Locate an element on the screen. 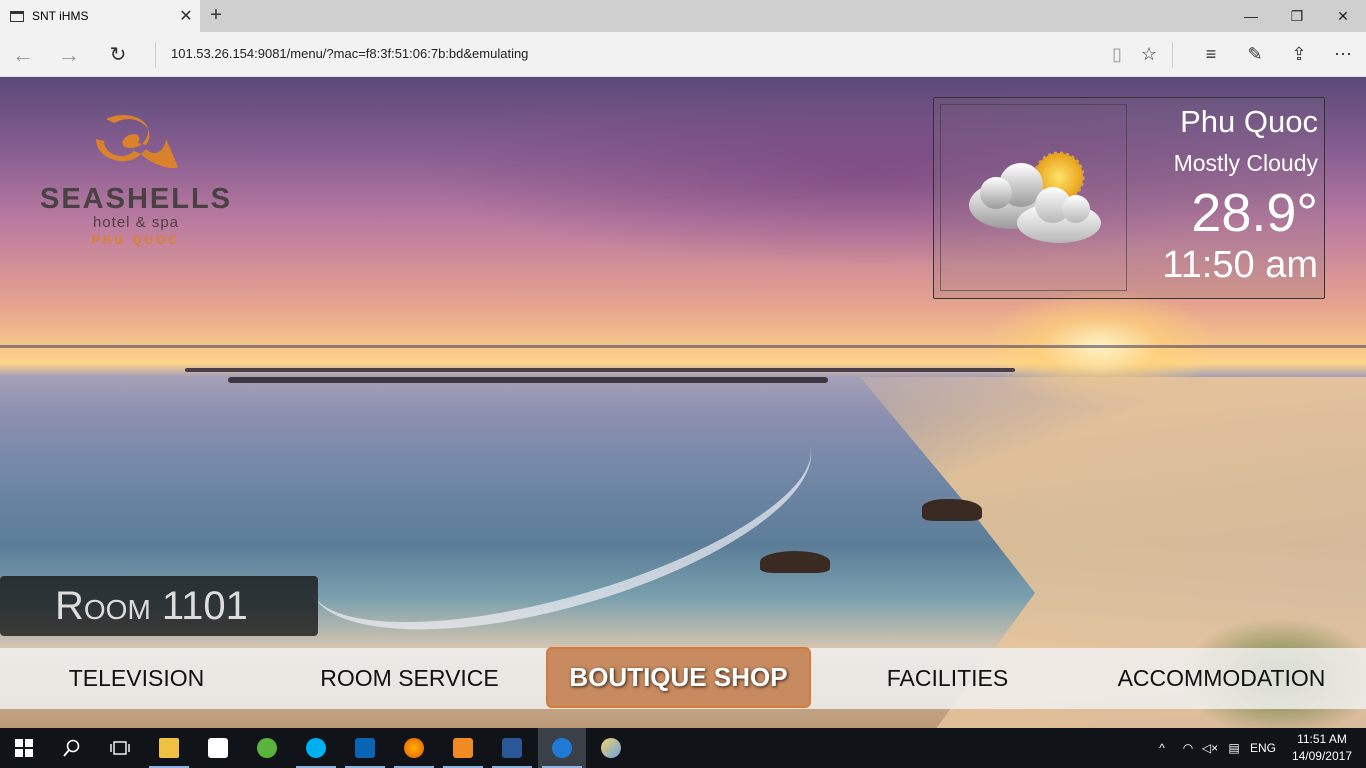 The width and height of the screenshot is (1366, 768). store-icon is located at coordinates (218, 748).